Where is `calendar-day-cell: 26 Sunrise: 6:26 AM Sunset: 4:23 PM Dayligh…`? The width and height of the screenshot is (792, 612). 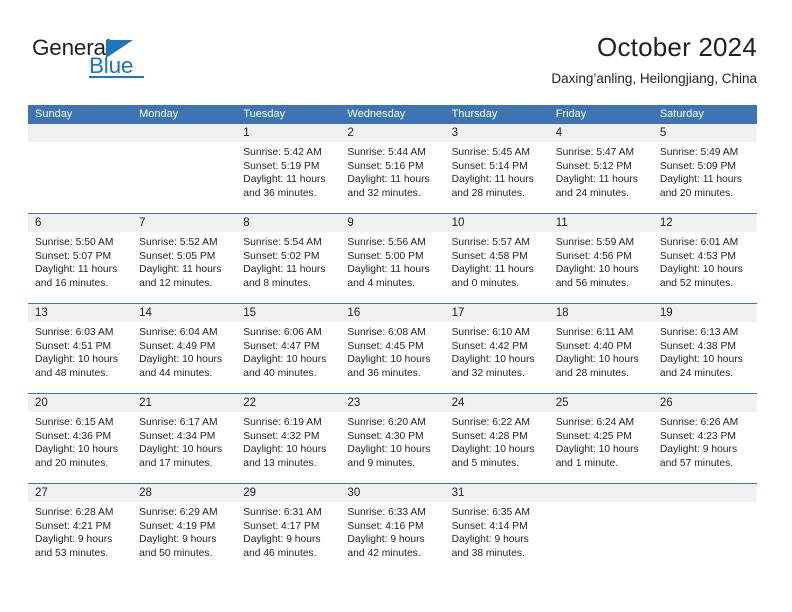
calendar-day-cell: 26 Sunrise: 6:26 AM Sunset: 4:23 PM Dayligh… is located at coordinates (704, 438).